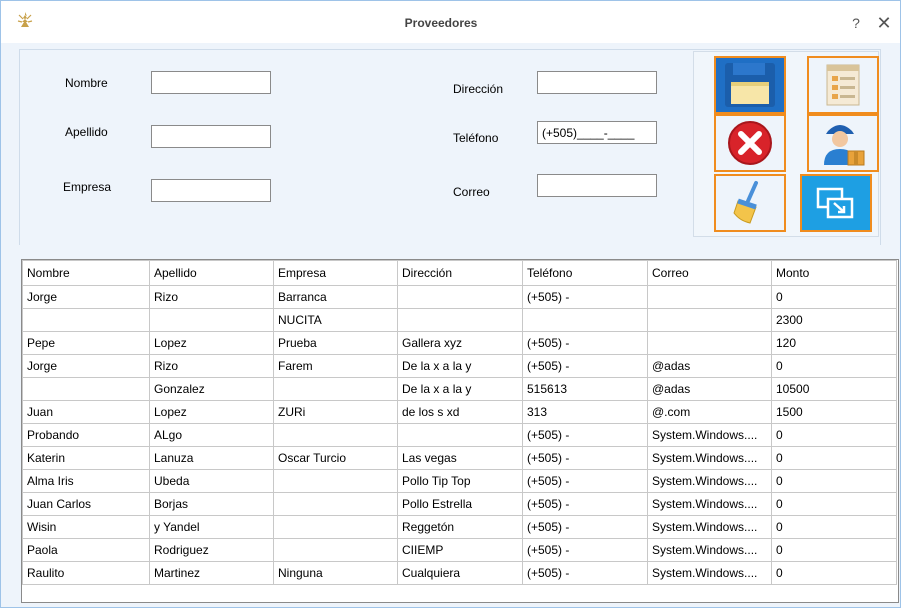 This screenshot has height=608, width=901. Describe the element at coordinates (834, 320) in the screenshot. I see `table-cell: 2300` at that location.